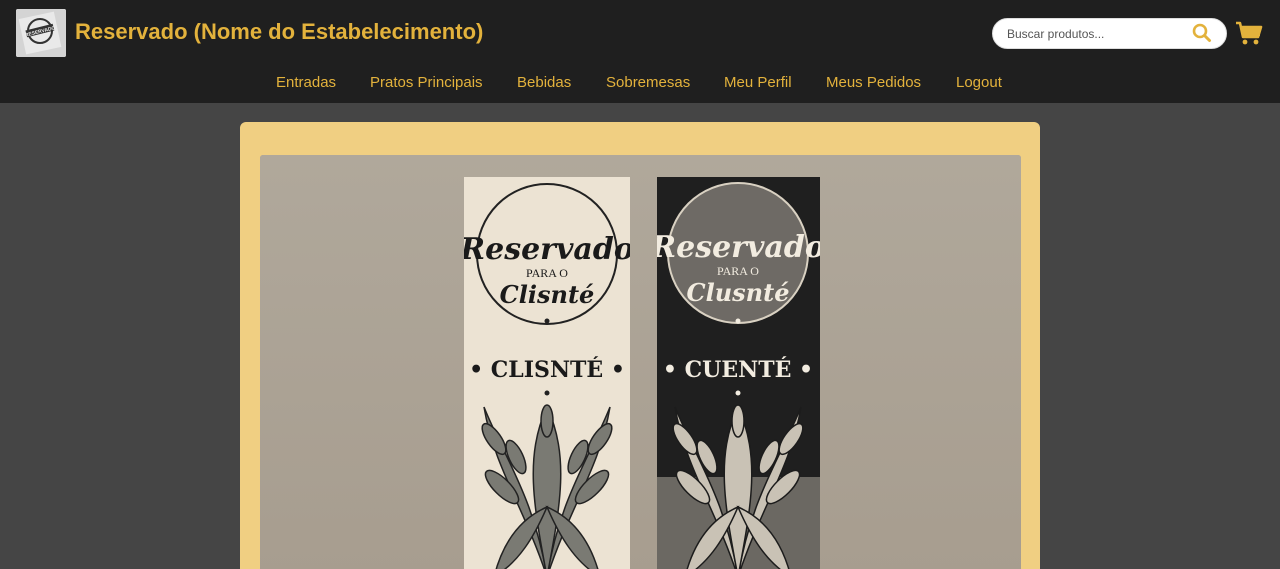 The image size is (1280, 569). I want to click on search-input, so click(1097, 34).